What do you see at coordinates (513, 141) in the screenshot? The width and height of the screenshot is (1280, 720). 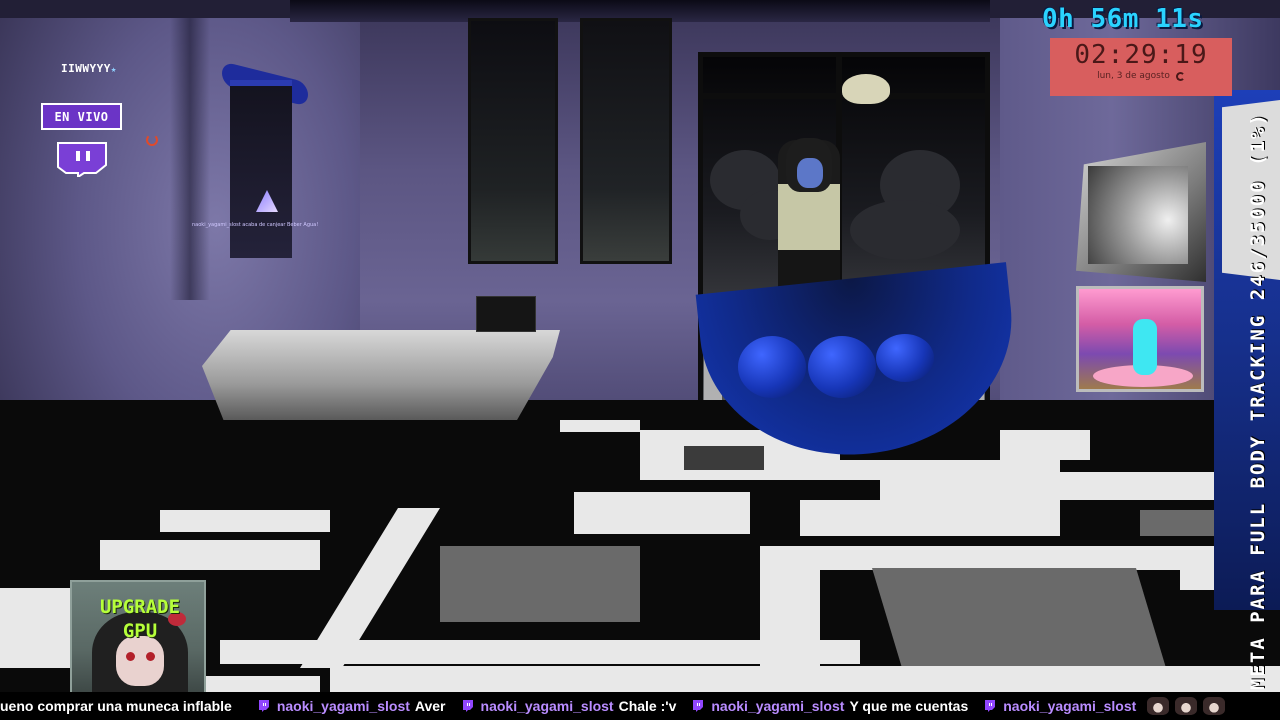 I see `window-left` at bounding box center [513, 141].